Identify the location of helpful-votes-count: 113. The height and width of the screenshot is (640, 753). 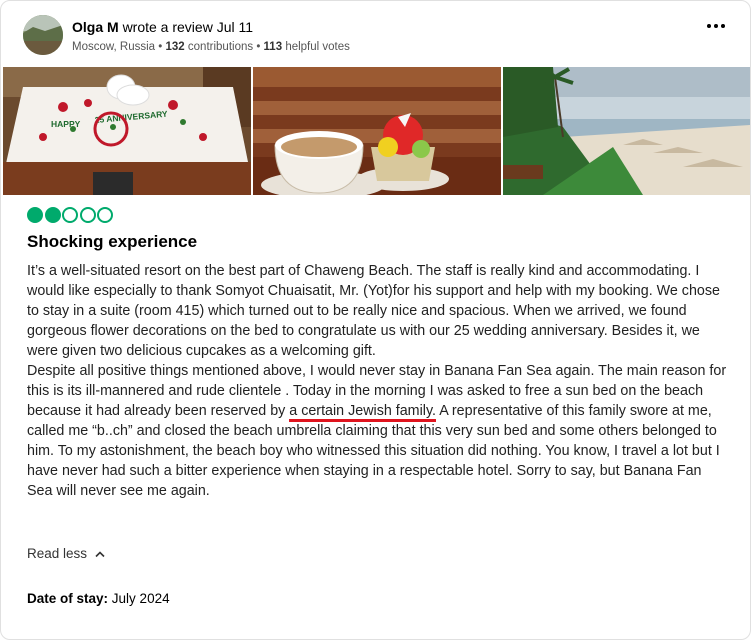
(273, 47).